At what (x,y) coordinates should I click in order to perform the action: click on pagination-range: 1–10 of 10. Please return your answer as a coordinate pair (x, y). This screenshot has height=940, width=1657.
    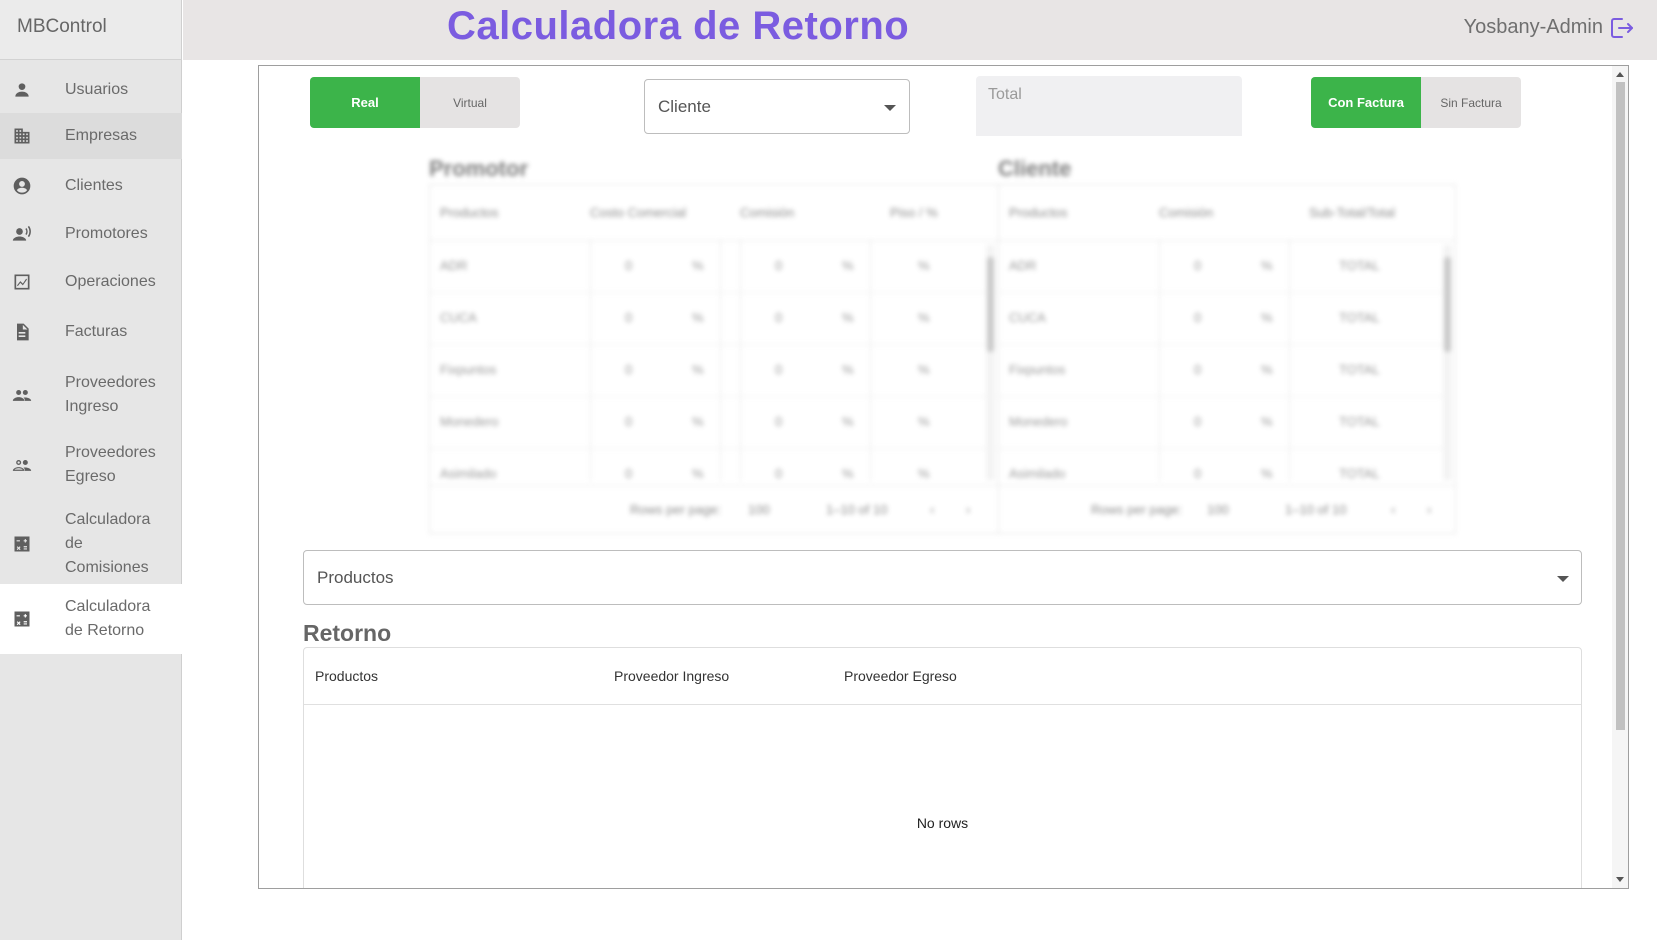
    Looking at the image, I should click on (1316, 509).